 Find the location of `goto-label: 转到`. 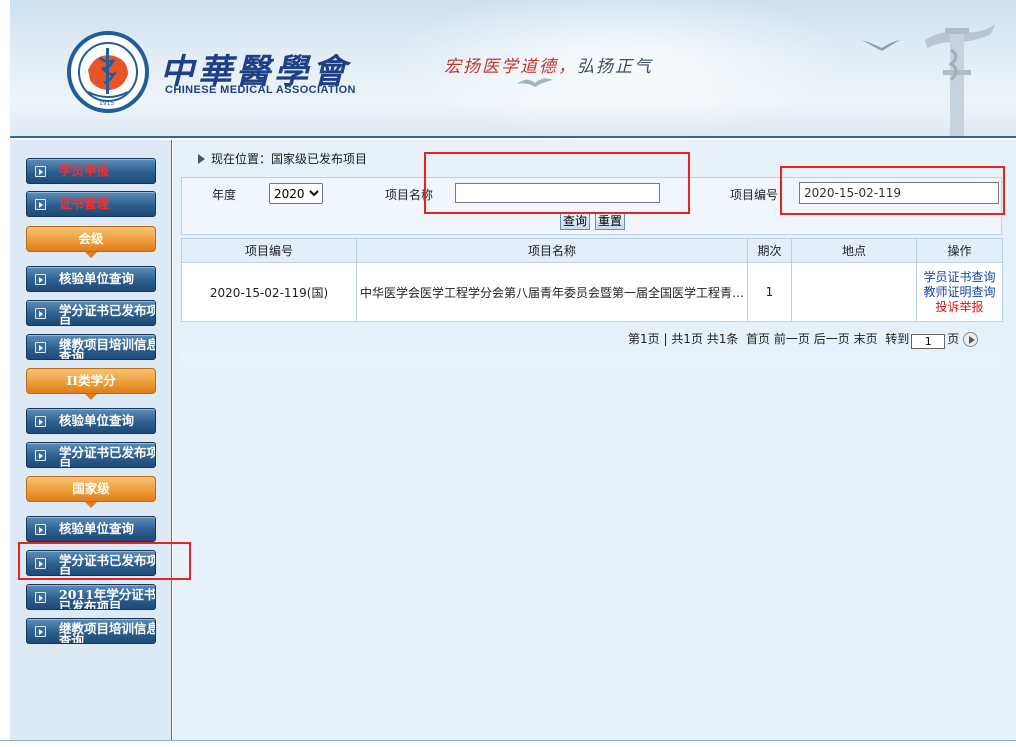

goto-label: 转到 is located at coordinates (897, 339).